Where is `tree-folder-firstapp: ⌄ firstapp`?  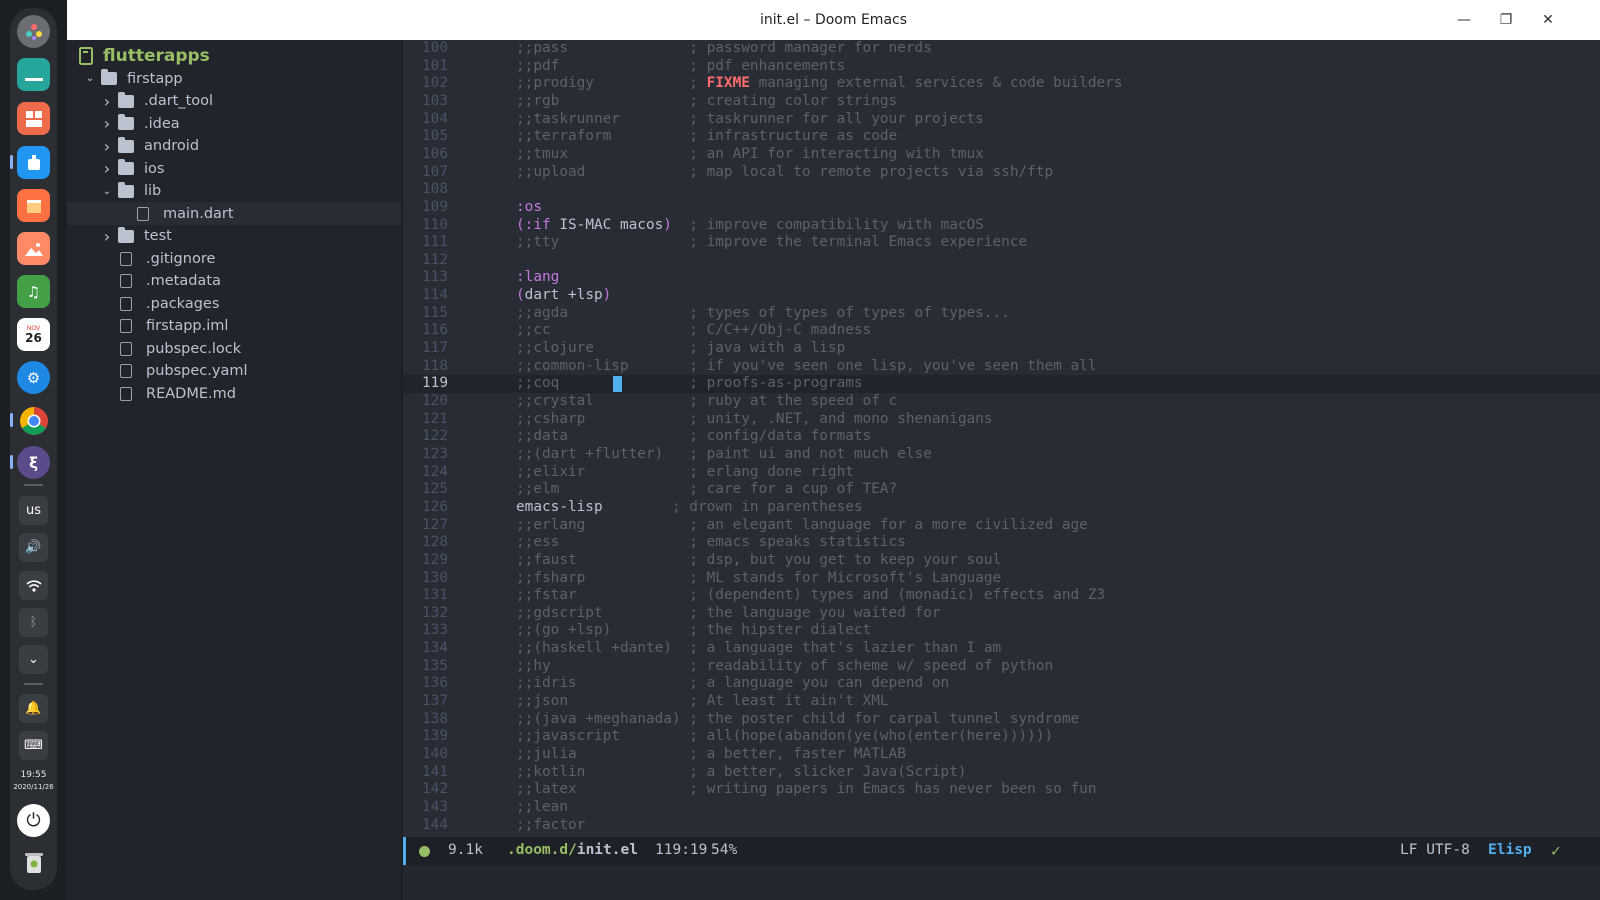 tree-folder-firstapp: ⌄ firstapp is located at coordinates (234, 78).